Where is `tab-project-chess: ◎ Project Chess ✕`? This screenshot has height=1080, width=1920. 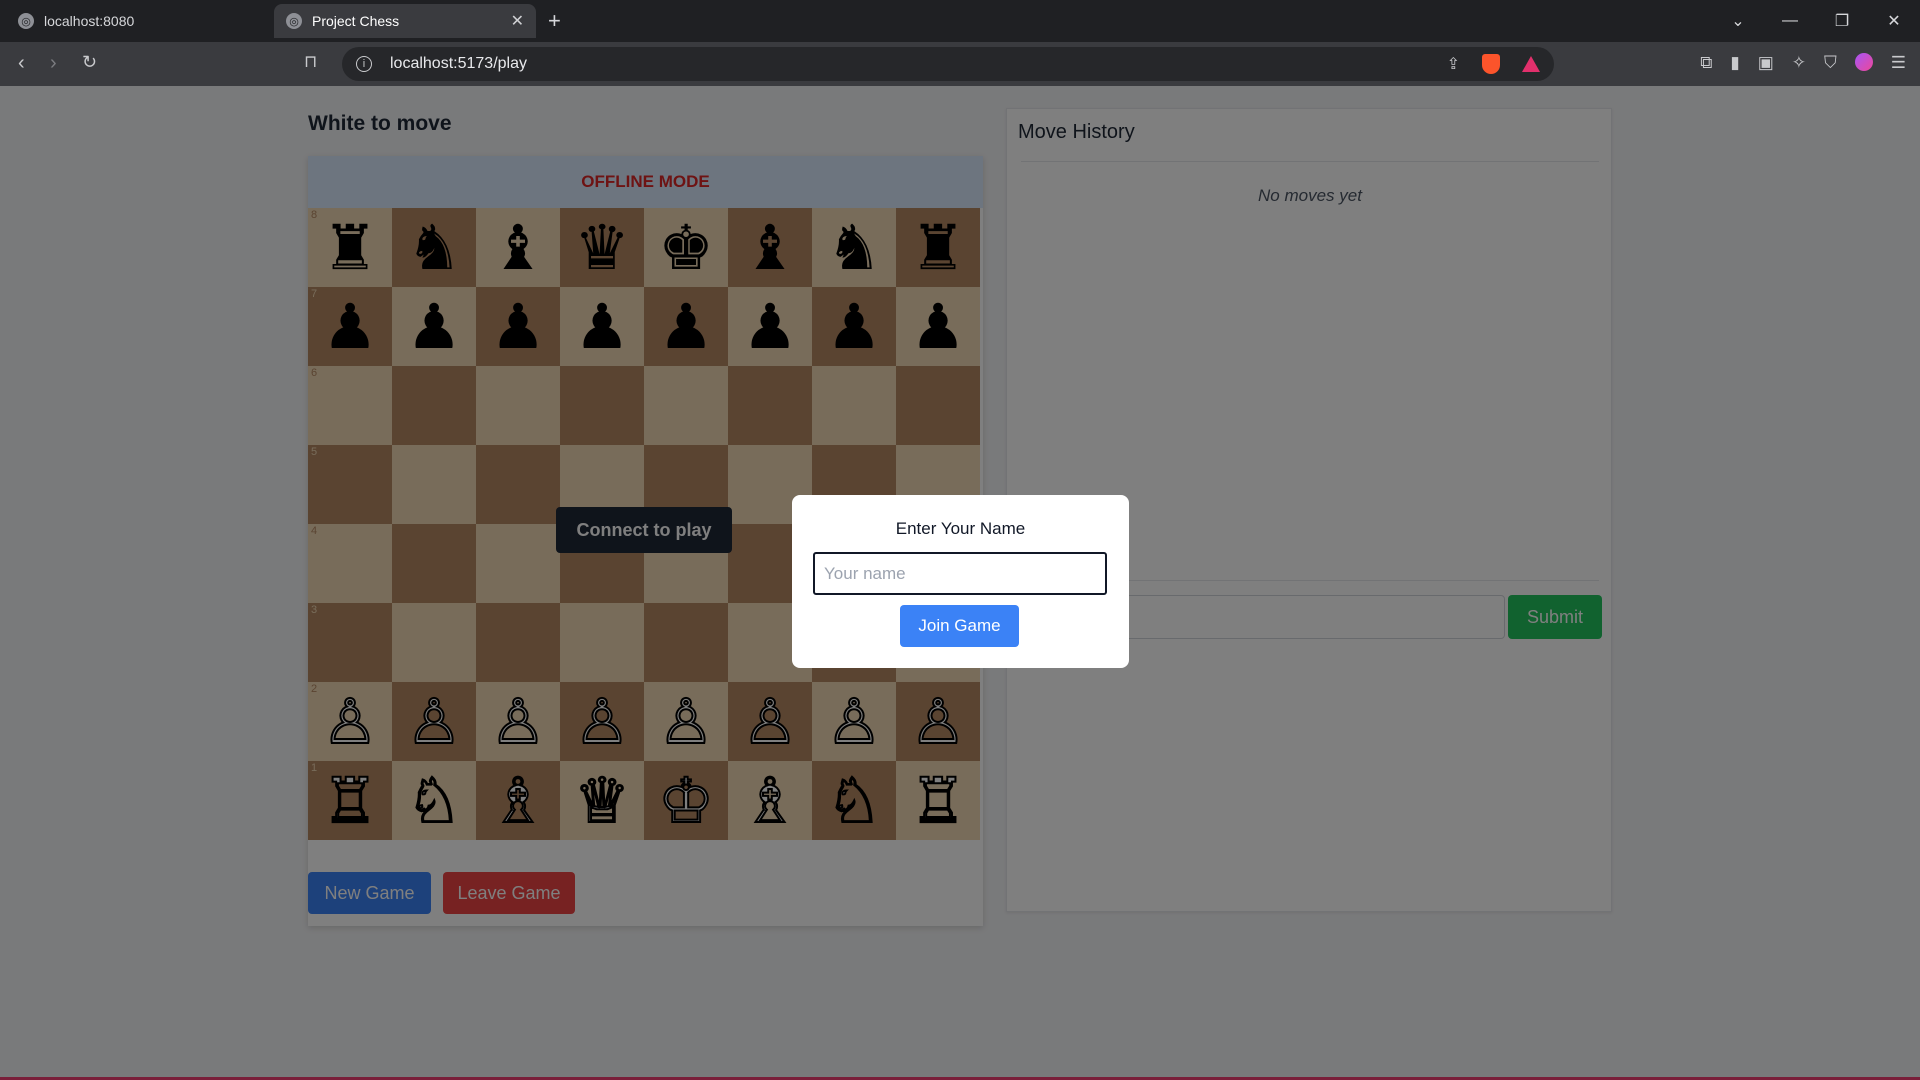 tab-project-chess: ◎ Project Chess ✕ is located at coordinates (405, 21).